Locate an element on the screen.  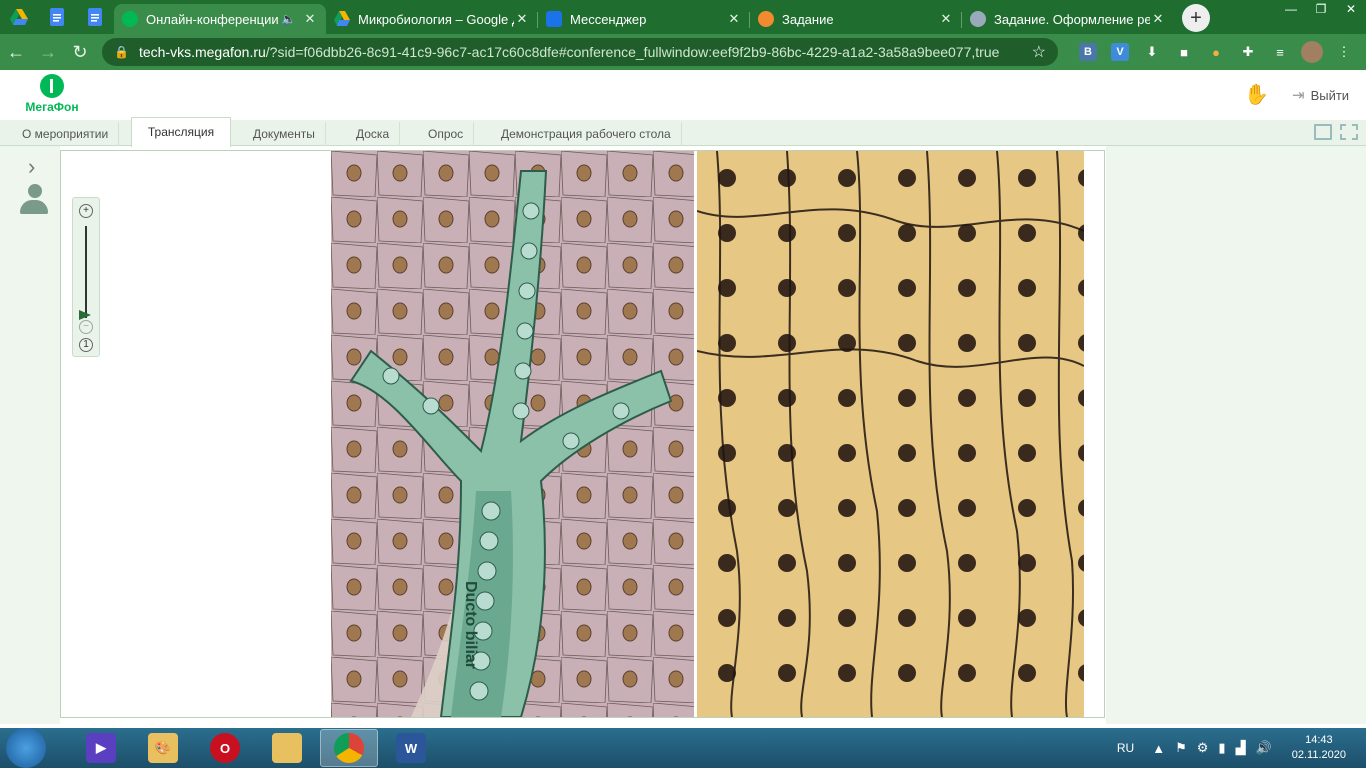
reload-icon: ↻ is located at coordinates (80, 52).